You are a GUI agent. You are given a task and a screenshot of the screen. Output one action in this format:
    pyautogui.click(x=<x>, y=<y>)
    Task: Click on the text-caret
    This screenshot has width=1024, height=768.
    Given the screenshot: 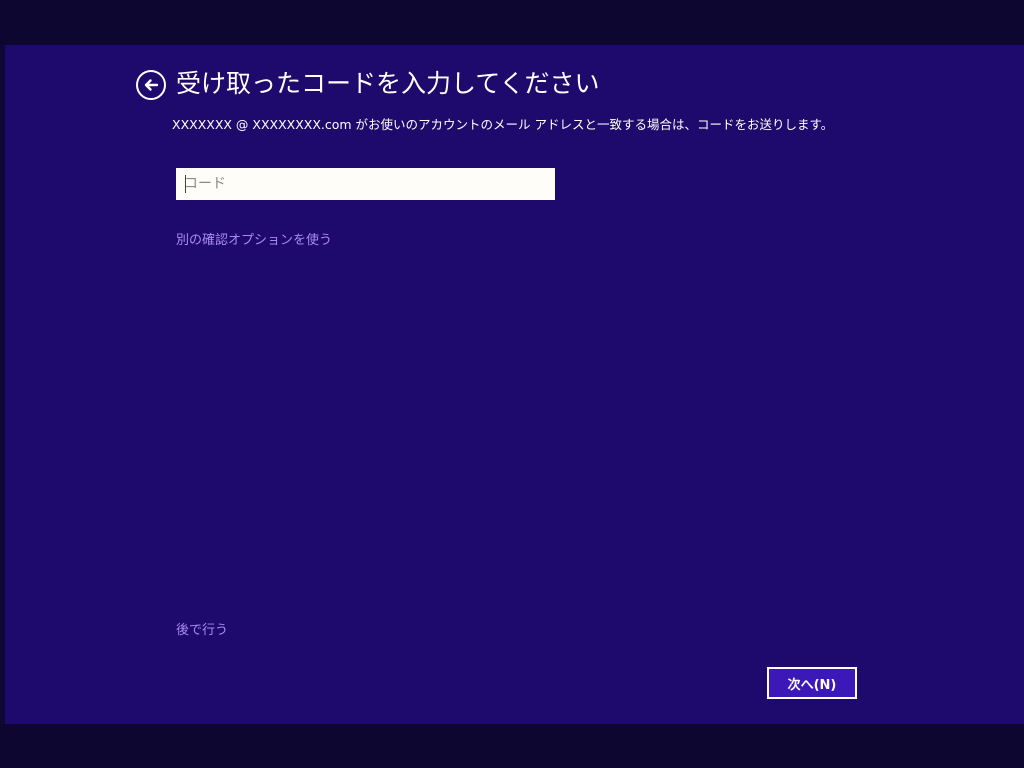 What is the action you would take?
    pyautogui.click(x=185, y=184)
    